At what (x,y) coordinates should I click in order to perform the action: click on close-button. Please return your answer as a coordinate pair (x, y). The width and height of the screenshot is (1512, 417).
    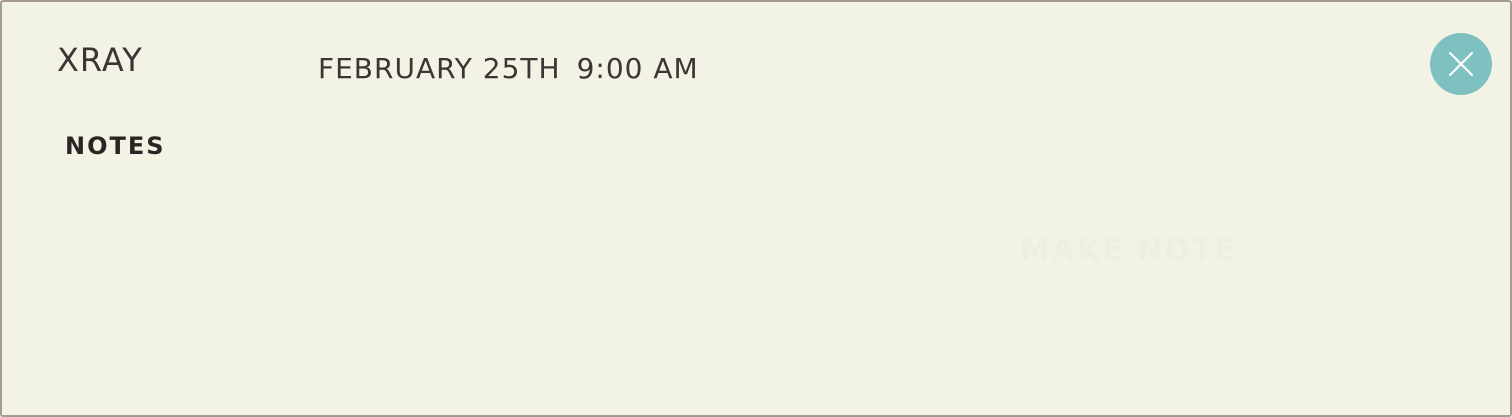
    Looking at the image, I should click on (1461, 64).